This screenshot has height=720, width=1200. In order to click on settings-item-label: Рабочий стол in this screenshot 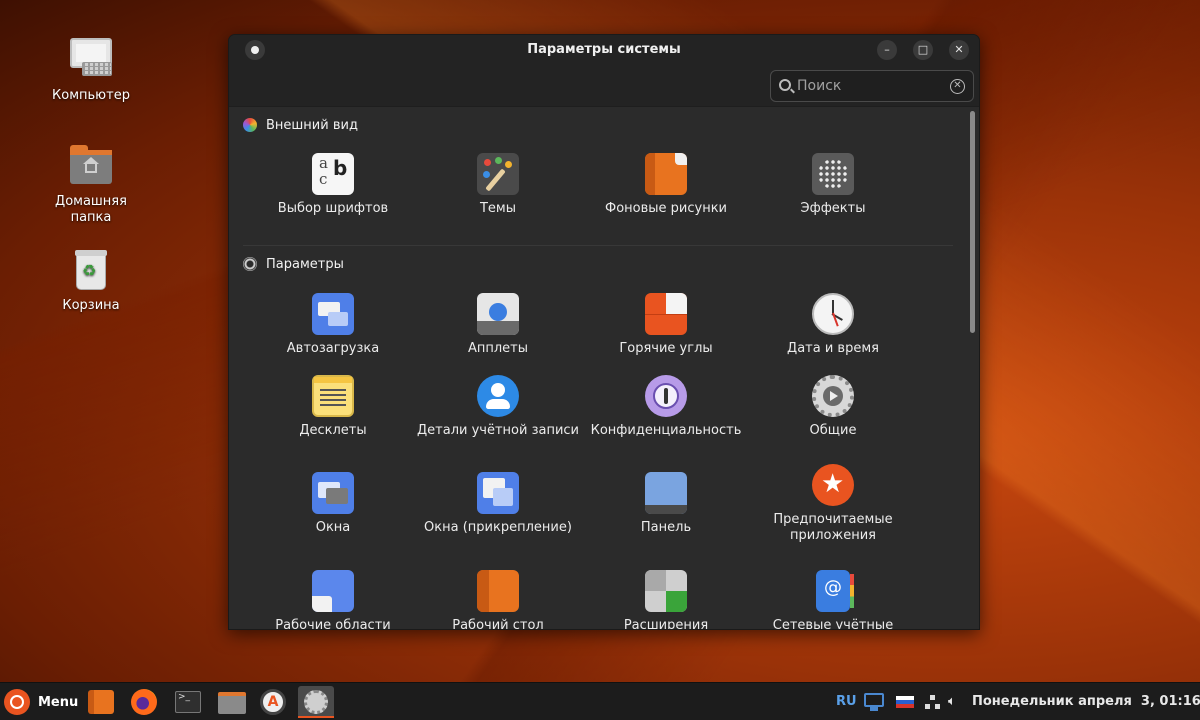, I will do `click(498, 623)`.